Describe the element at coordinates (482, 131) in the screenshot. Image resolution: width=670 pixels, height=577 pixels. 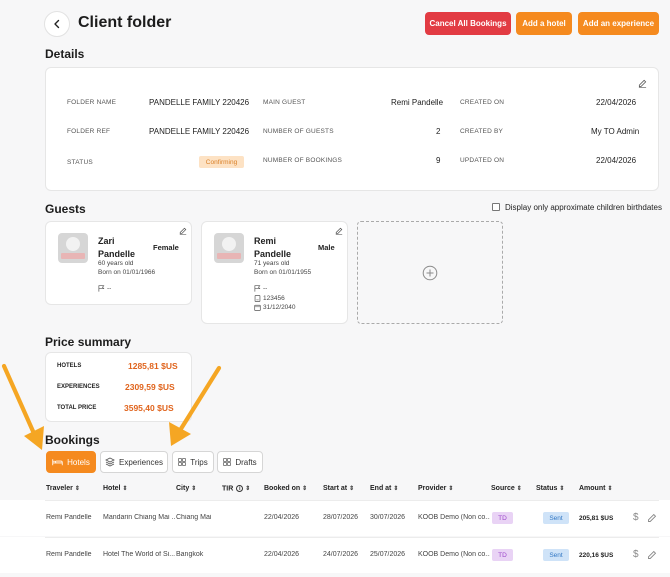
I see `created-by-label: CREATED BY` at that location.